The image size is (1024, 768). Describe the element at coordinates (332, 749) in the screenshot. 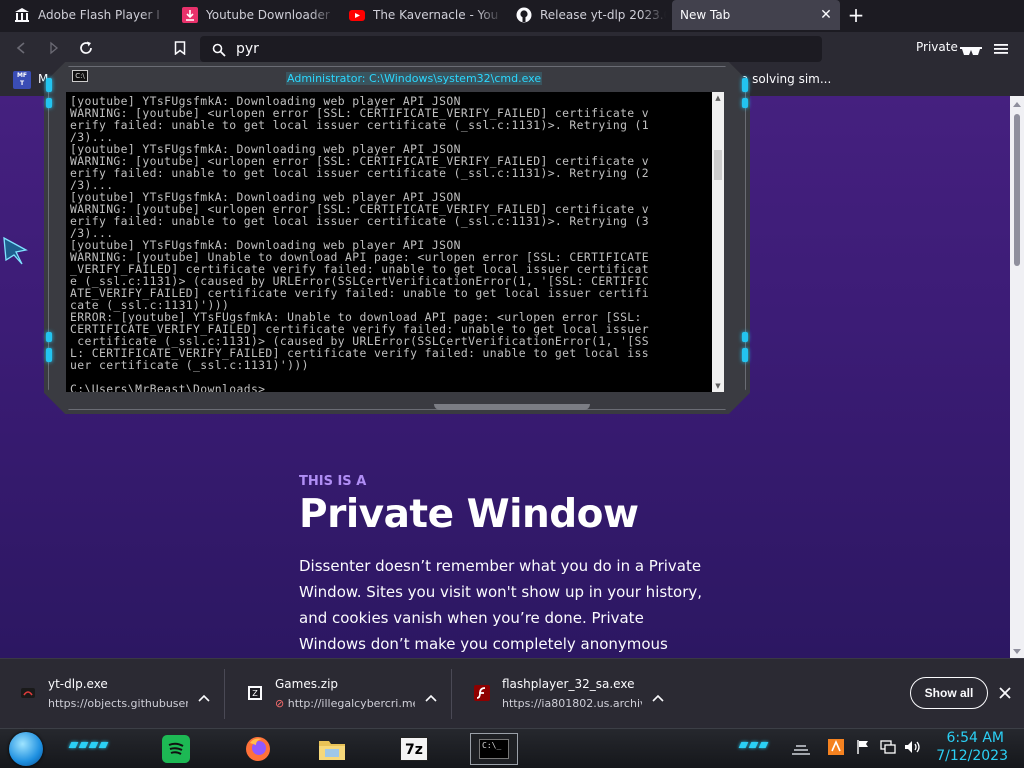

I see `file-explorer-icon` at that location.